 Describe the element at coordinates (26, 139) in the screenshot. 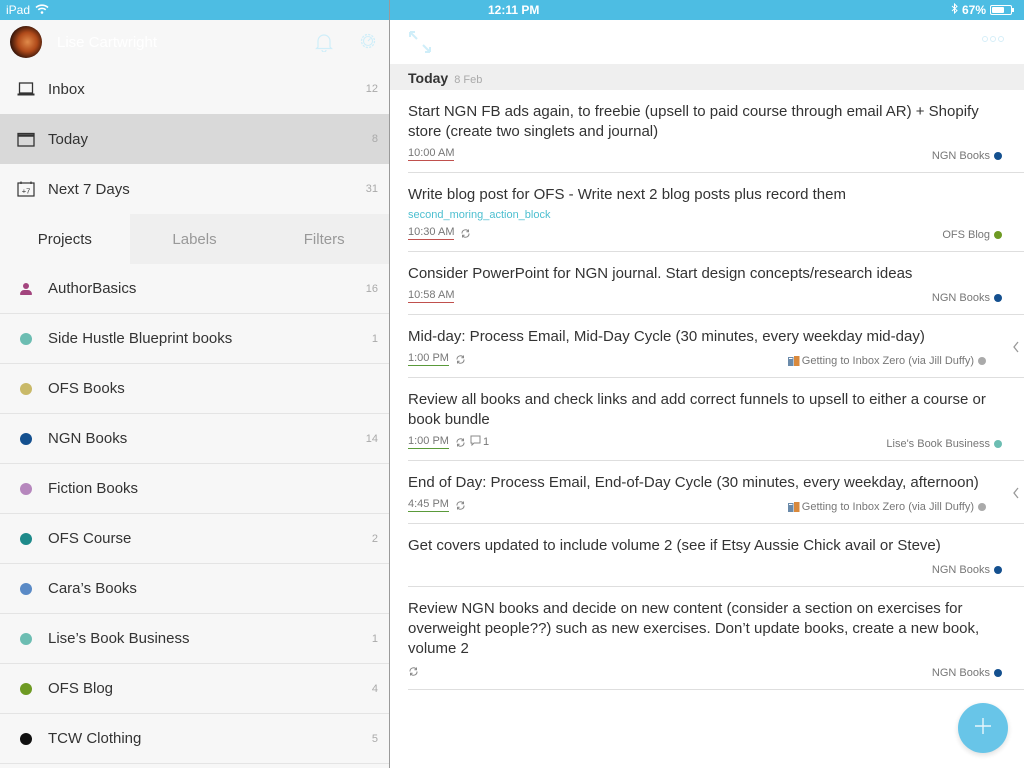

I see `calendar-icon` at that location.